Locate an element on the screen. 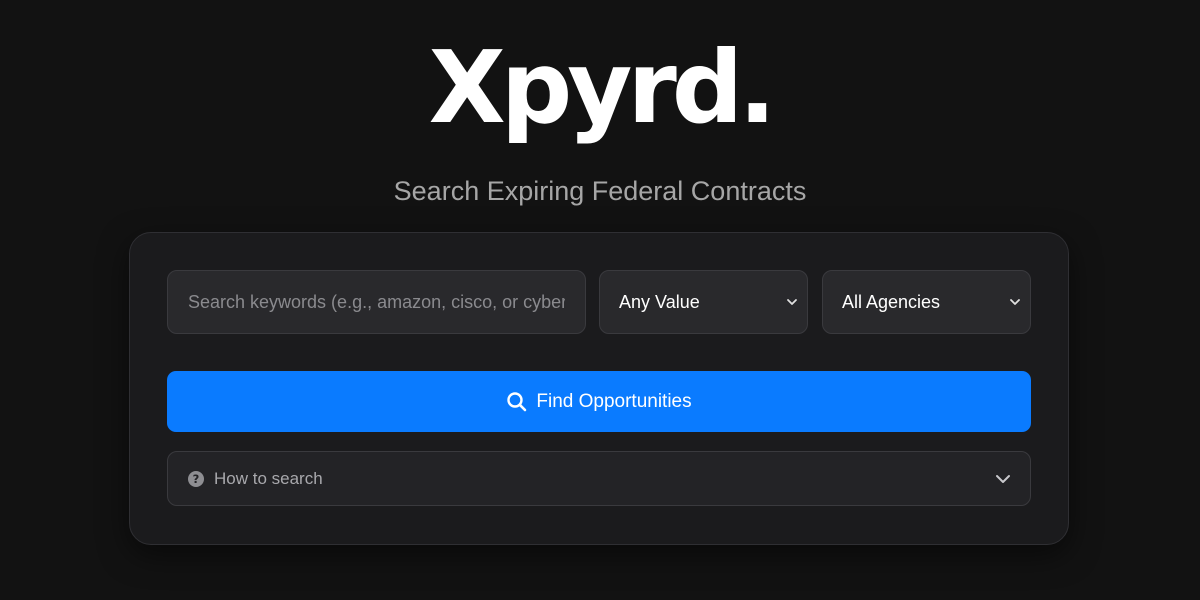  value-select: Any Value is located at coordinates (703, 302).